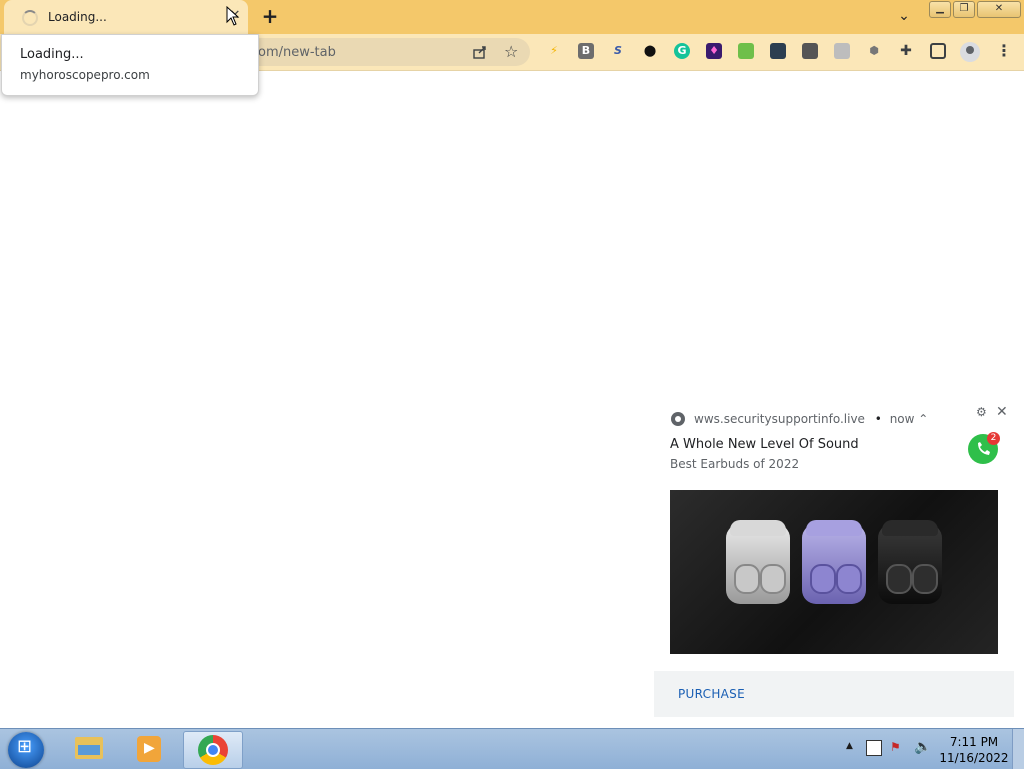 Image resolution: width=1024 pixels, height=769 pixels. I want to click on location-pin-extension-icon: ⬤, so click(650, 51).